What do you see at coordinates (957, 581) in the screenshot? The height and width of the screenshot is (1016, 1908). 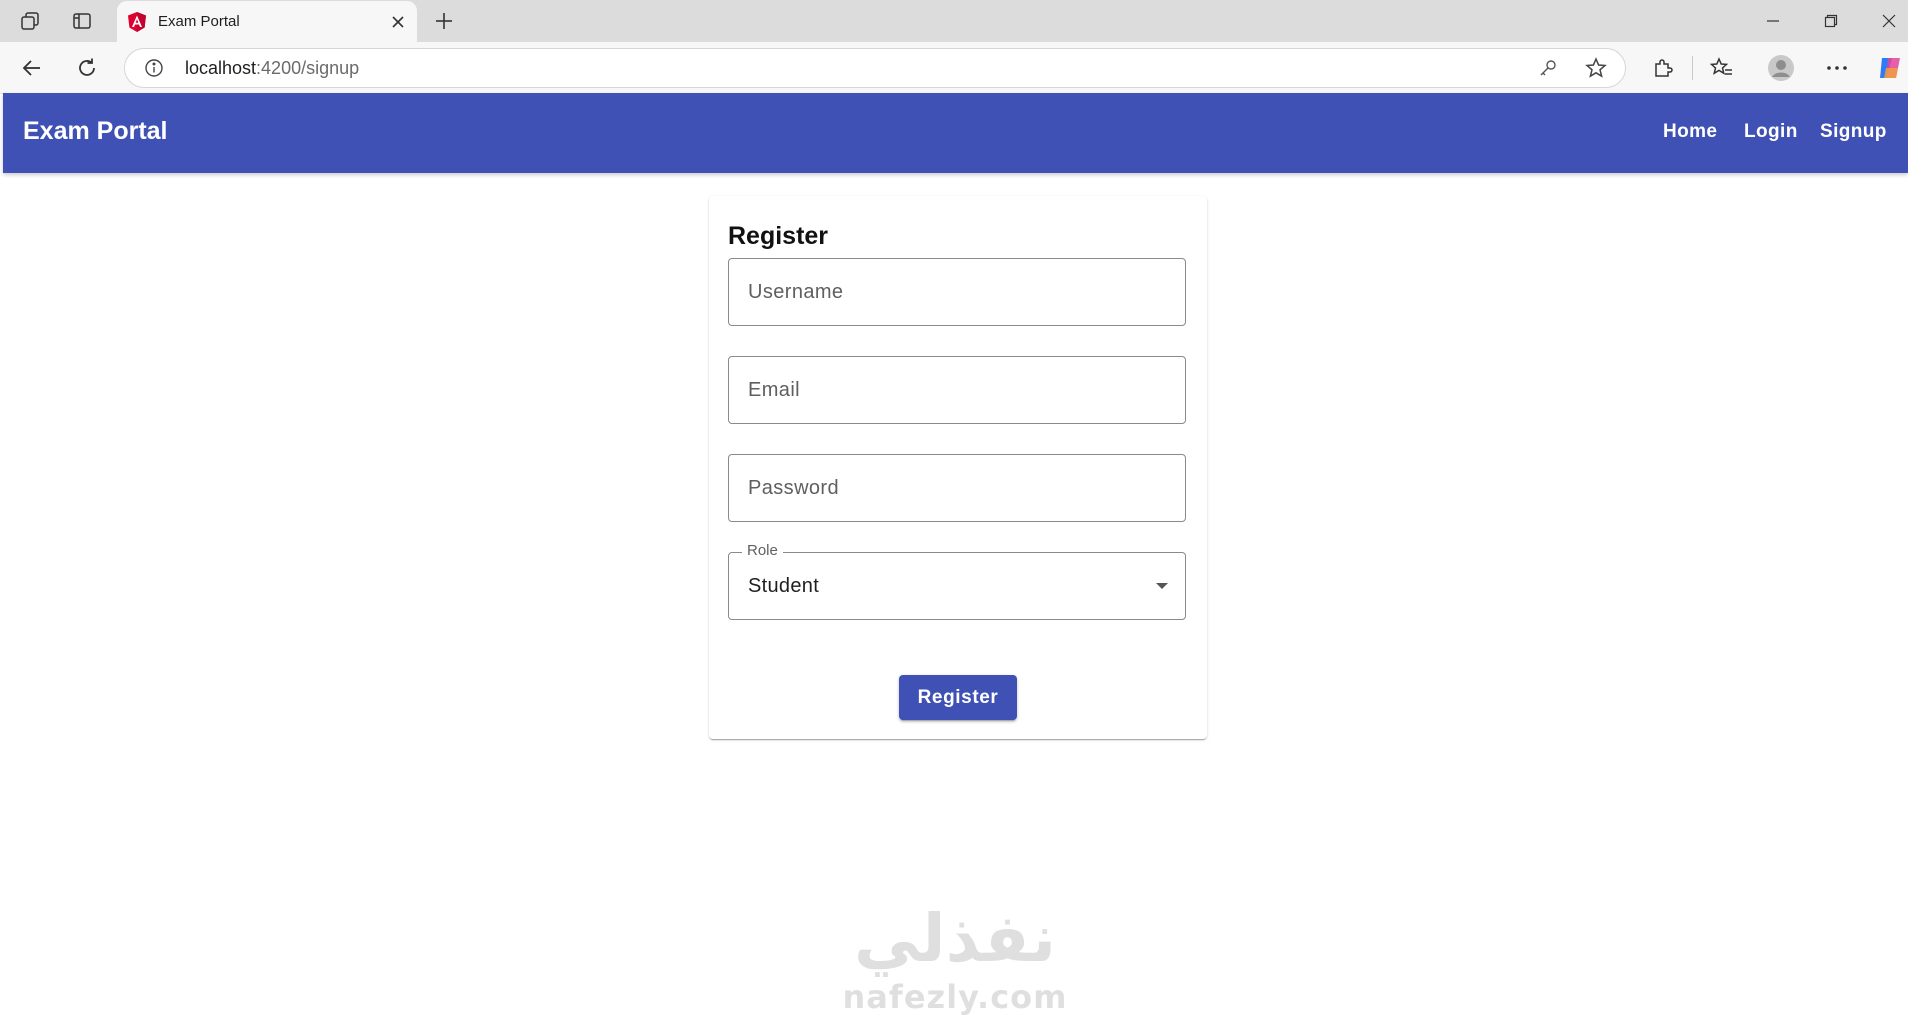 I see `role-select: Role Student` at bounding box center [957, 581].